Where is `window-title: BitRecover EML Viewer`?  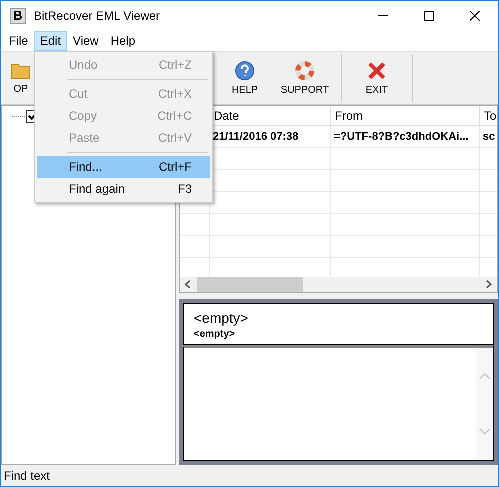 window-title: BitRecover EML Viewer is located at coordinates (98, 15).